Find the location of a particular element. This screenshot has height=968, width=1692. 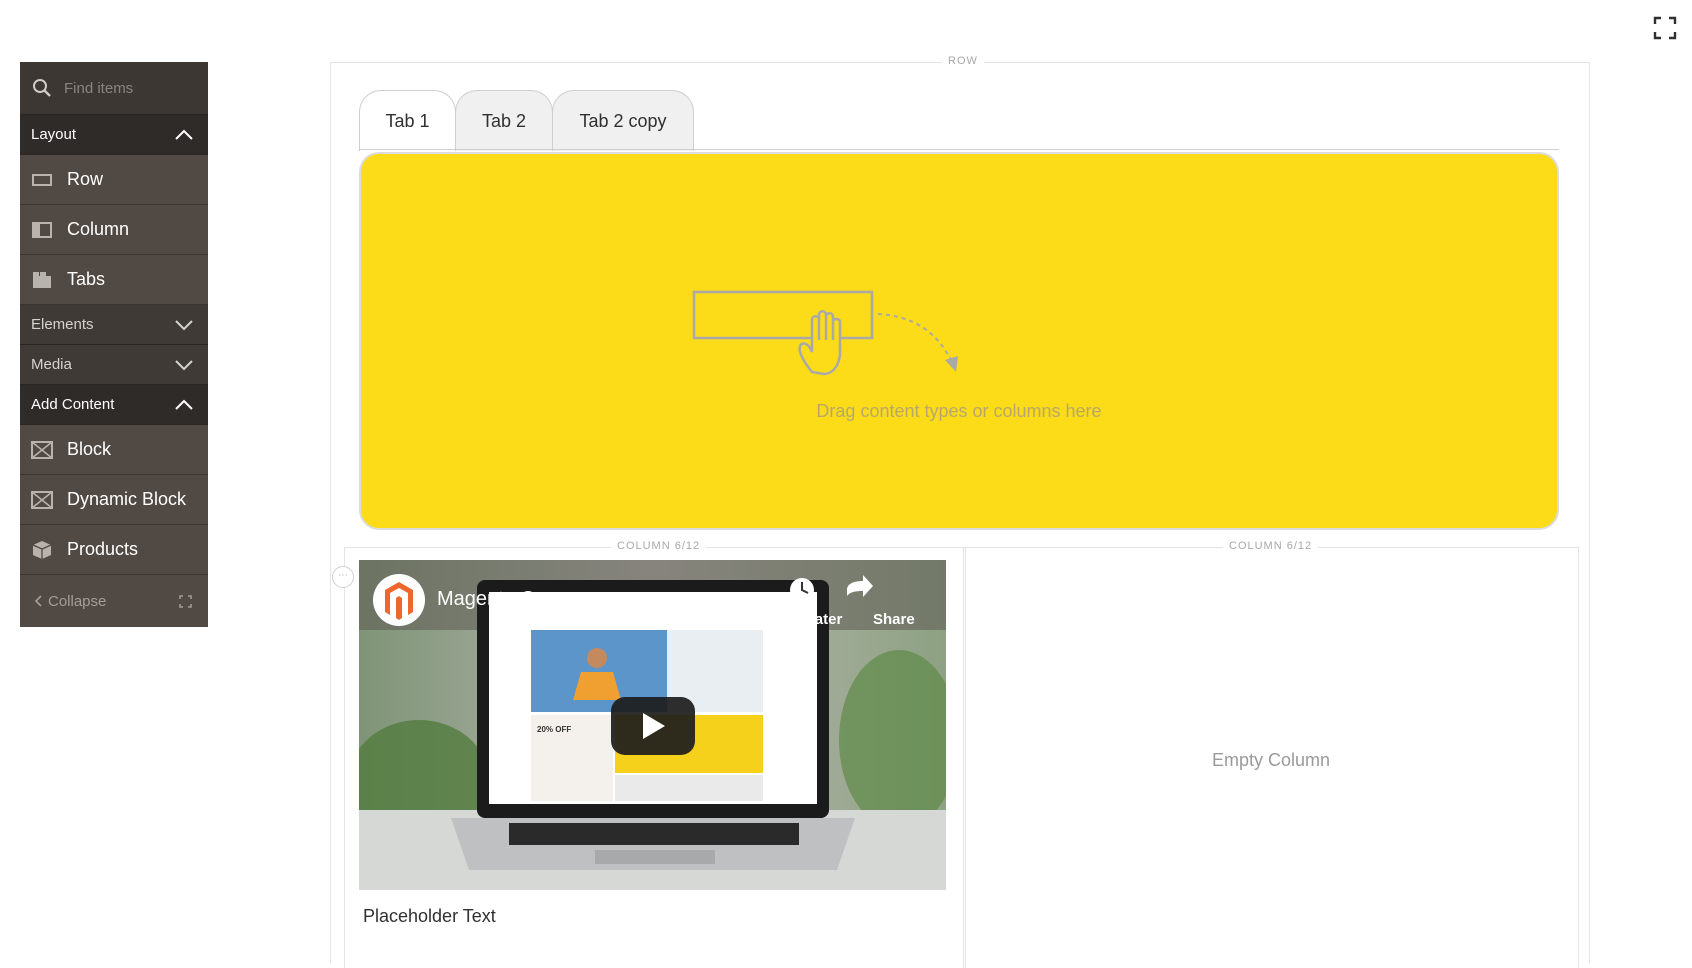

content-type-label: Dynamic Block is located at coordinates (127, 499).